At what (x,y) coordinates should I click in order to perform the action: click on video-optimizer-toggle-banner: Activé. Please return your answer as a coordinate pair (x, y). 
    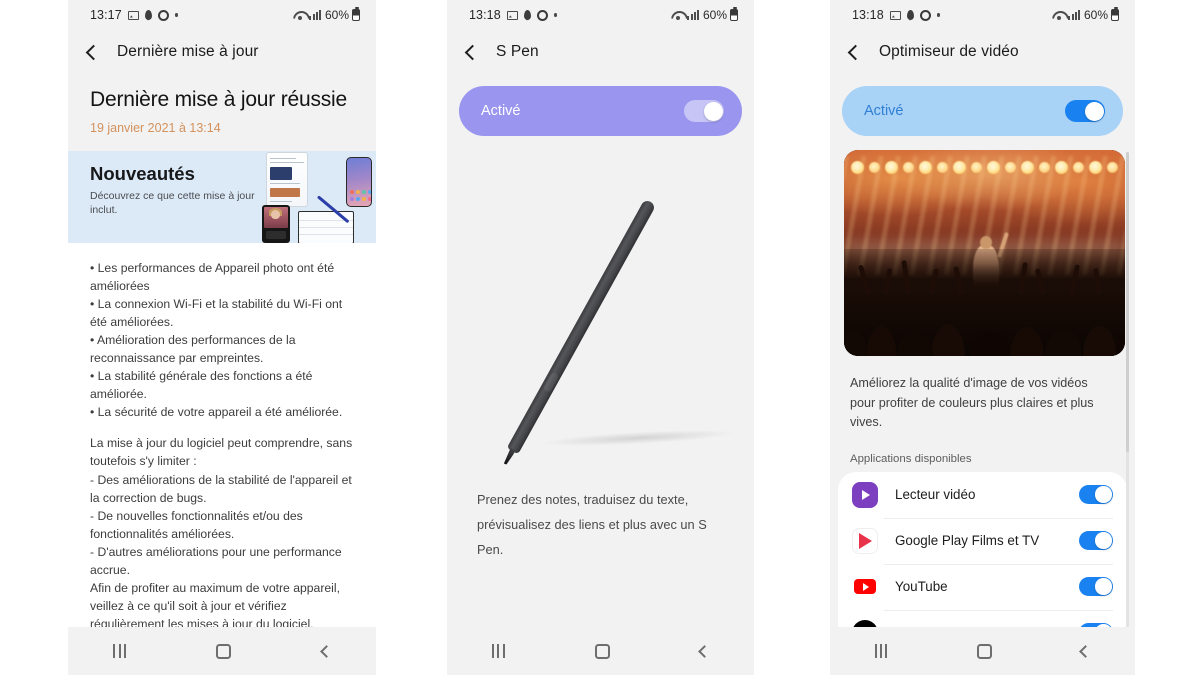
    Looking at the image, I should click on (982, 111).